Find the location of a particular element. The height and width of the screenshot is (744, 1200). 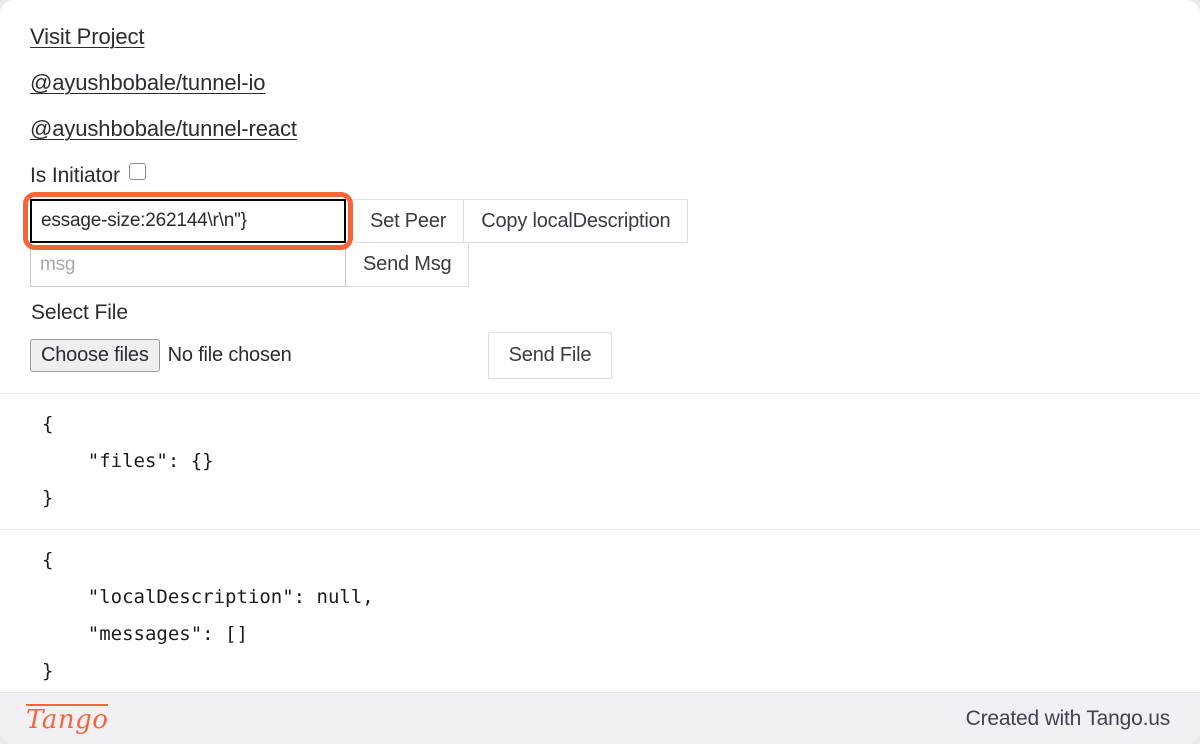

set-peer-button: Set Peer is located at coordinates (409, 221).